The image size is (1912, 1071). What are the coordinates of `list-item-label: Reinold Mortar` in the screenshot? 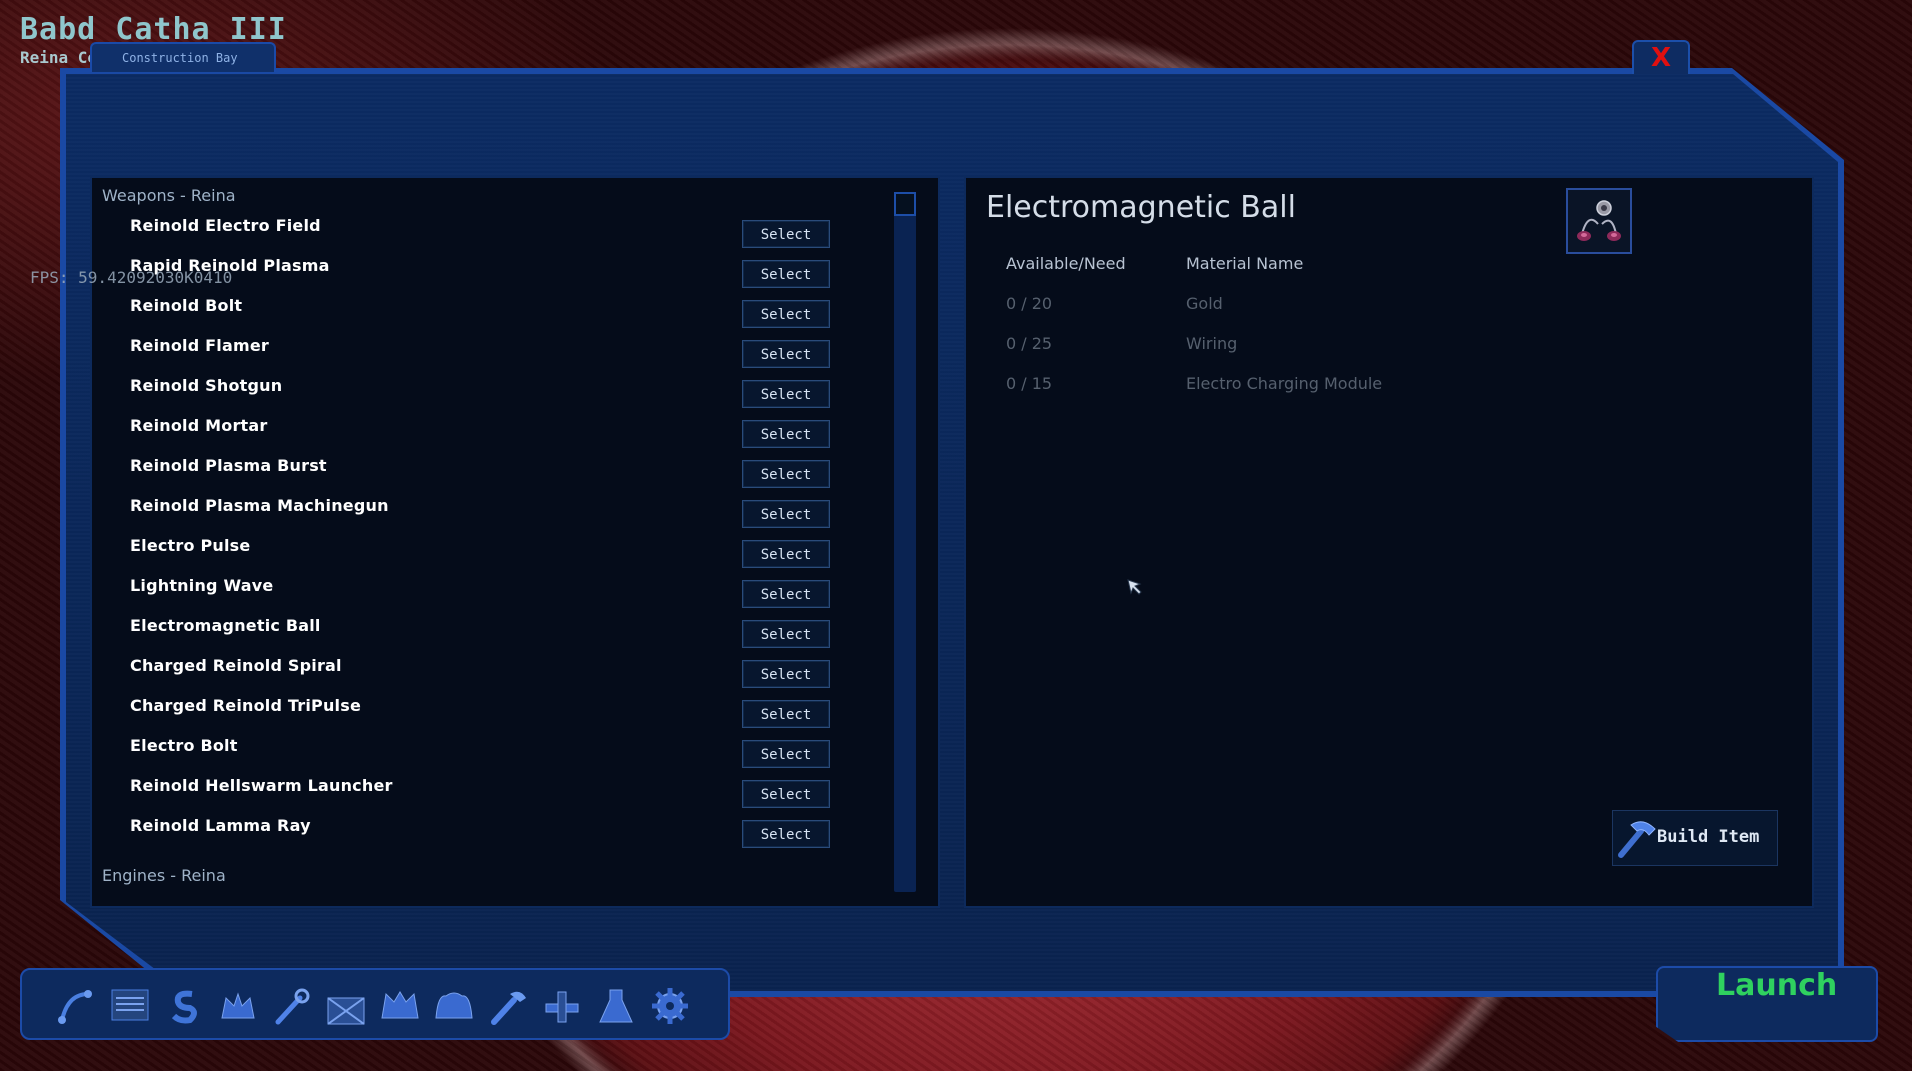 It's located at (199, 425).